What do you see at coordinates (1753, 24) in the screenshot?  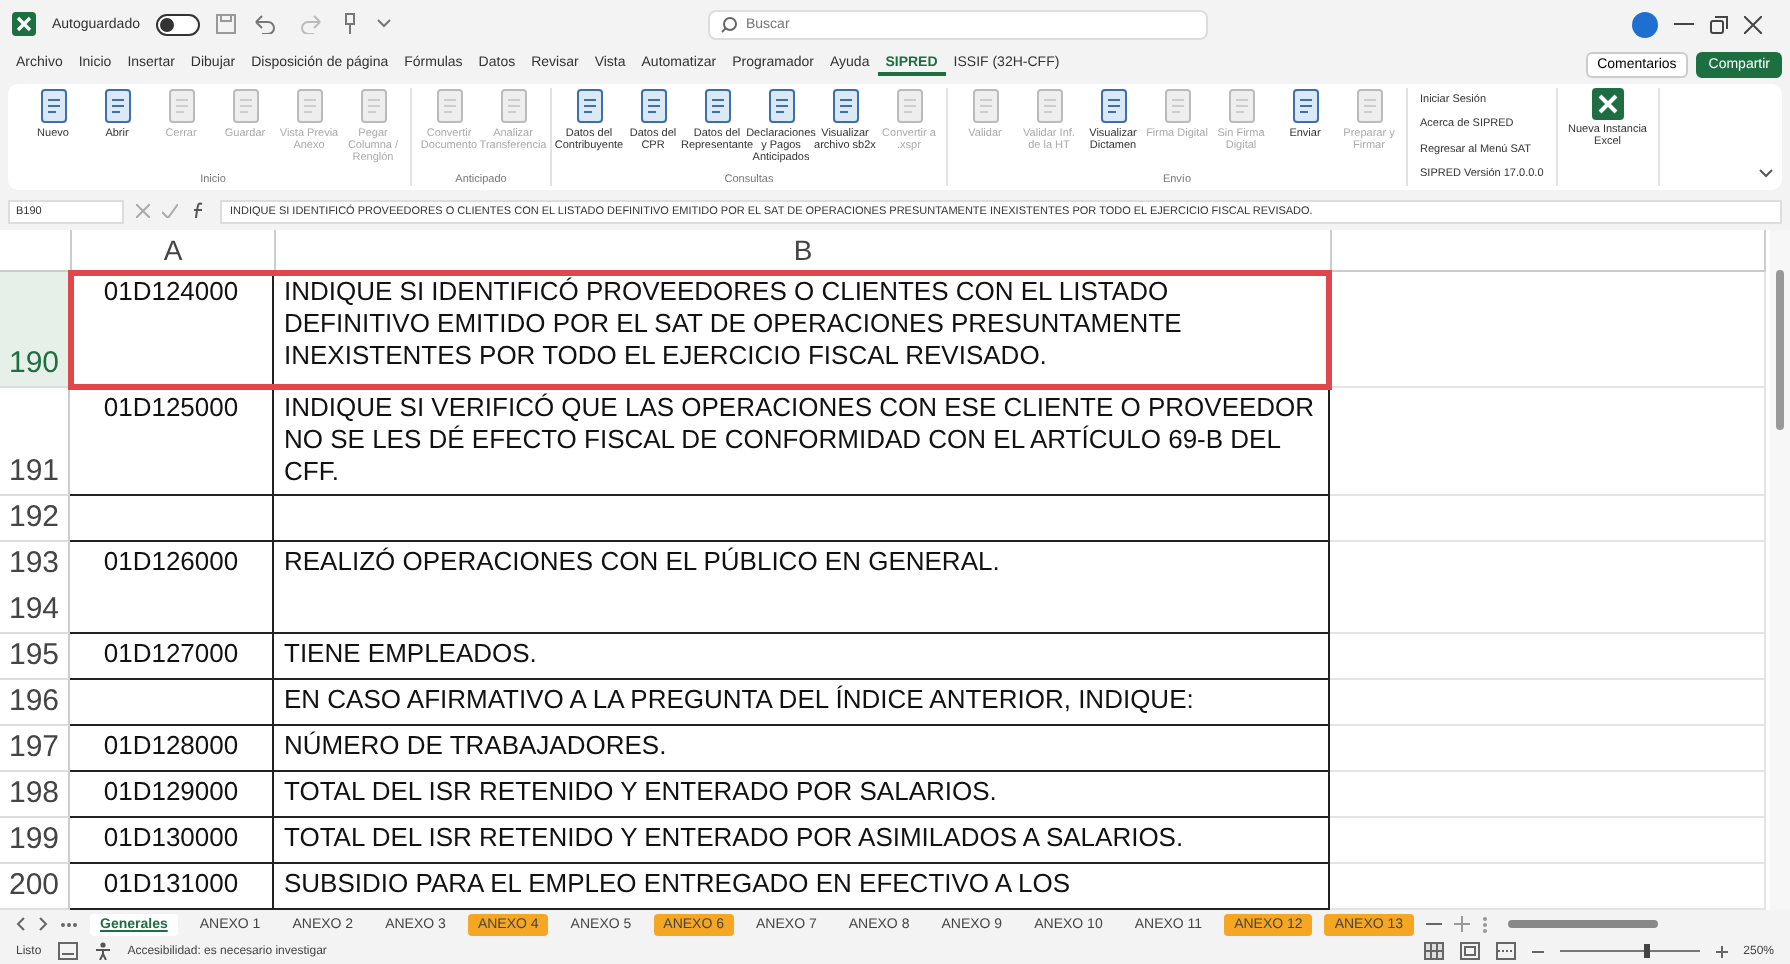 I see `close-icon` at bounding box center [1753, 24].